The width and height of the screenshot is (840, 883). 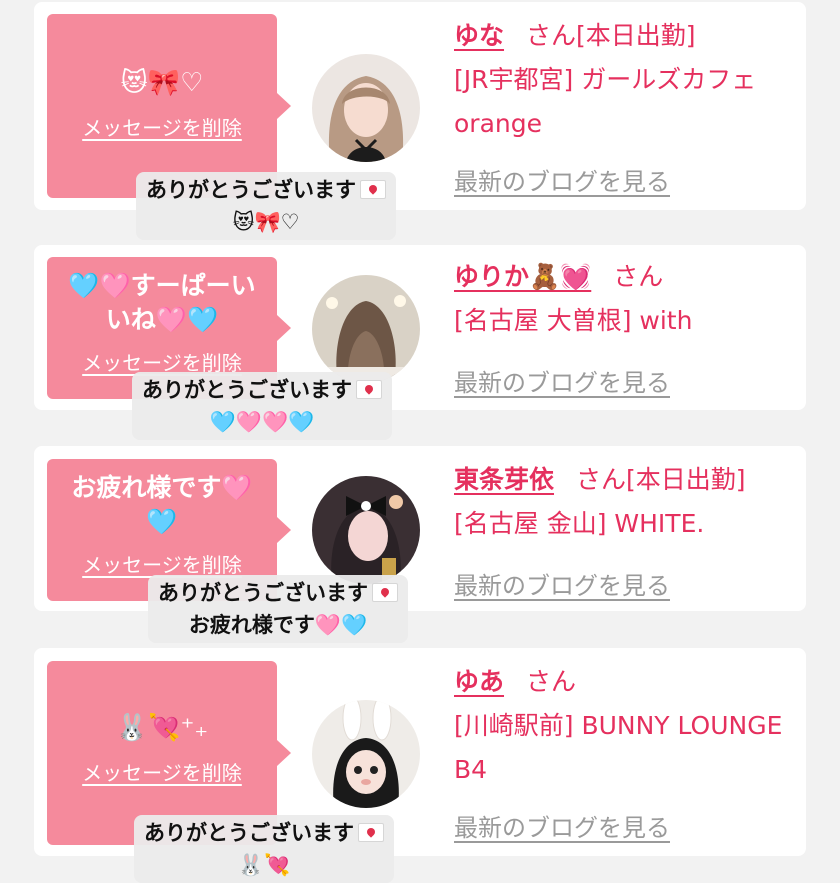 What do you see at coordinates (266, 222) in the screenshot?
I see `caption-line-2: 😻🎀♡` at bounding box center [266, 222].